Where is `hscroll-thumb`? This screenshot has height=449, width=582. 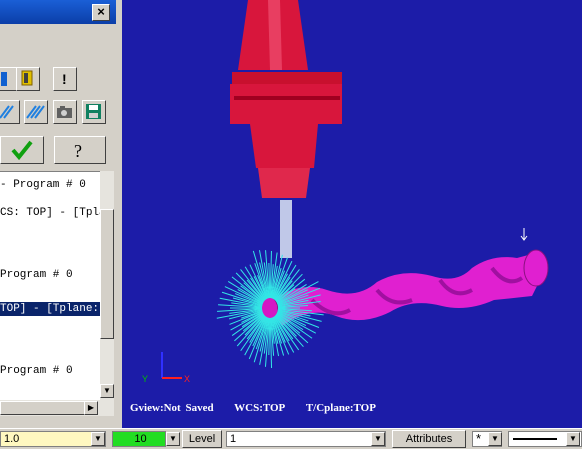 hscroll-thumb is located at coordinates (43, 408).